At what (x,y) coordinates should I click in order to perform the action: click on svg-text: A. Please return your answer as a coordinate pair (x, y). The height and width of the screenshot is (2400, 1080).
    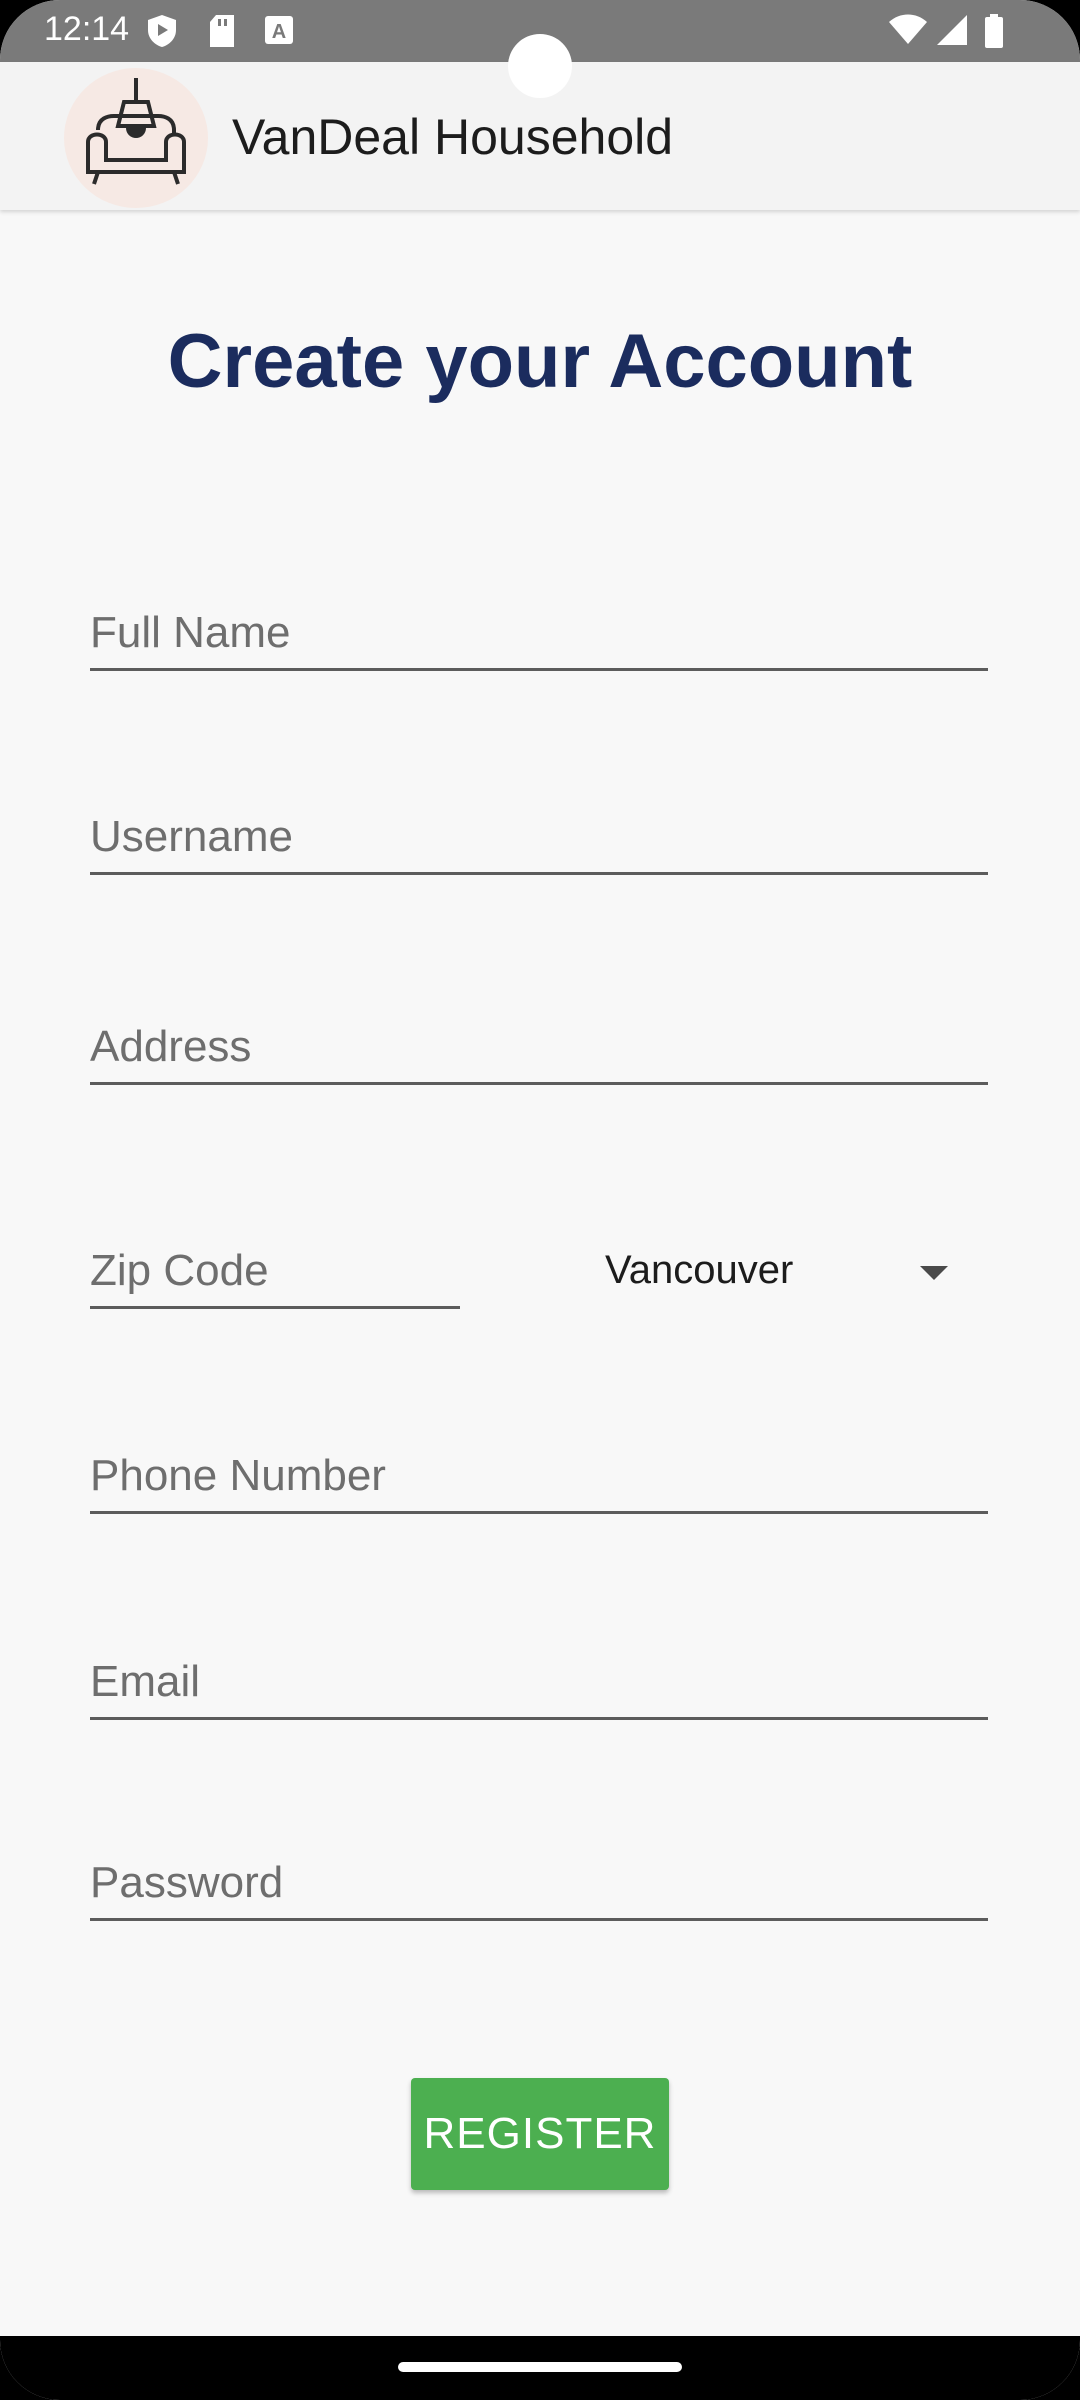
    Looking at the image, I should click on (279, 32).